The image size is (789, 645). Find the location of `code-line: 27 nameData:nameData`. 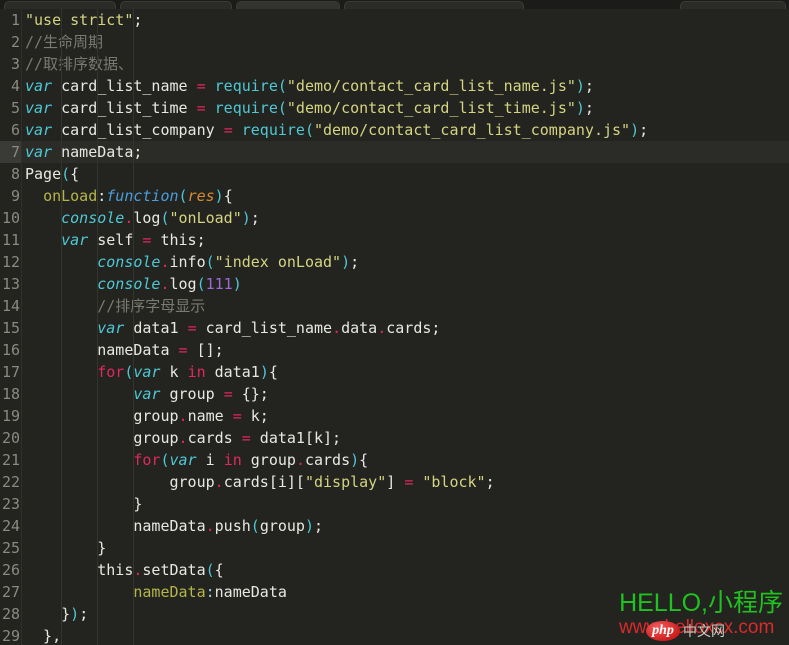

code-line: 27 nameData:nameData is located at coordinates (394, 592).